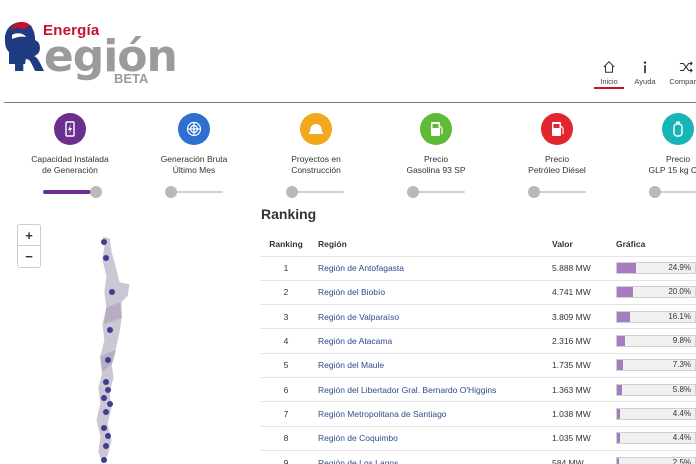 This screenshot has width=696, height=464. Describe the element at coordinates (316, 144) in the screenshot. I see `indicator-proyectos: Proyectos en Construcción` at that location.